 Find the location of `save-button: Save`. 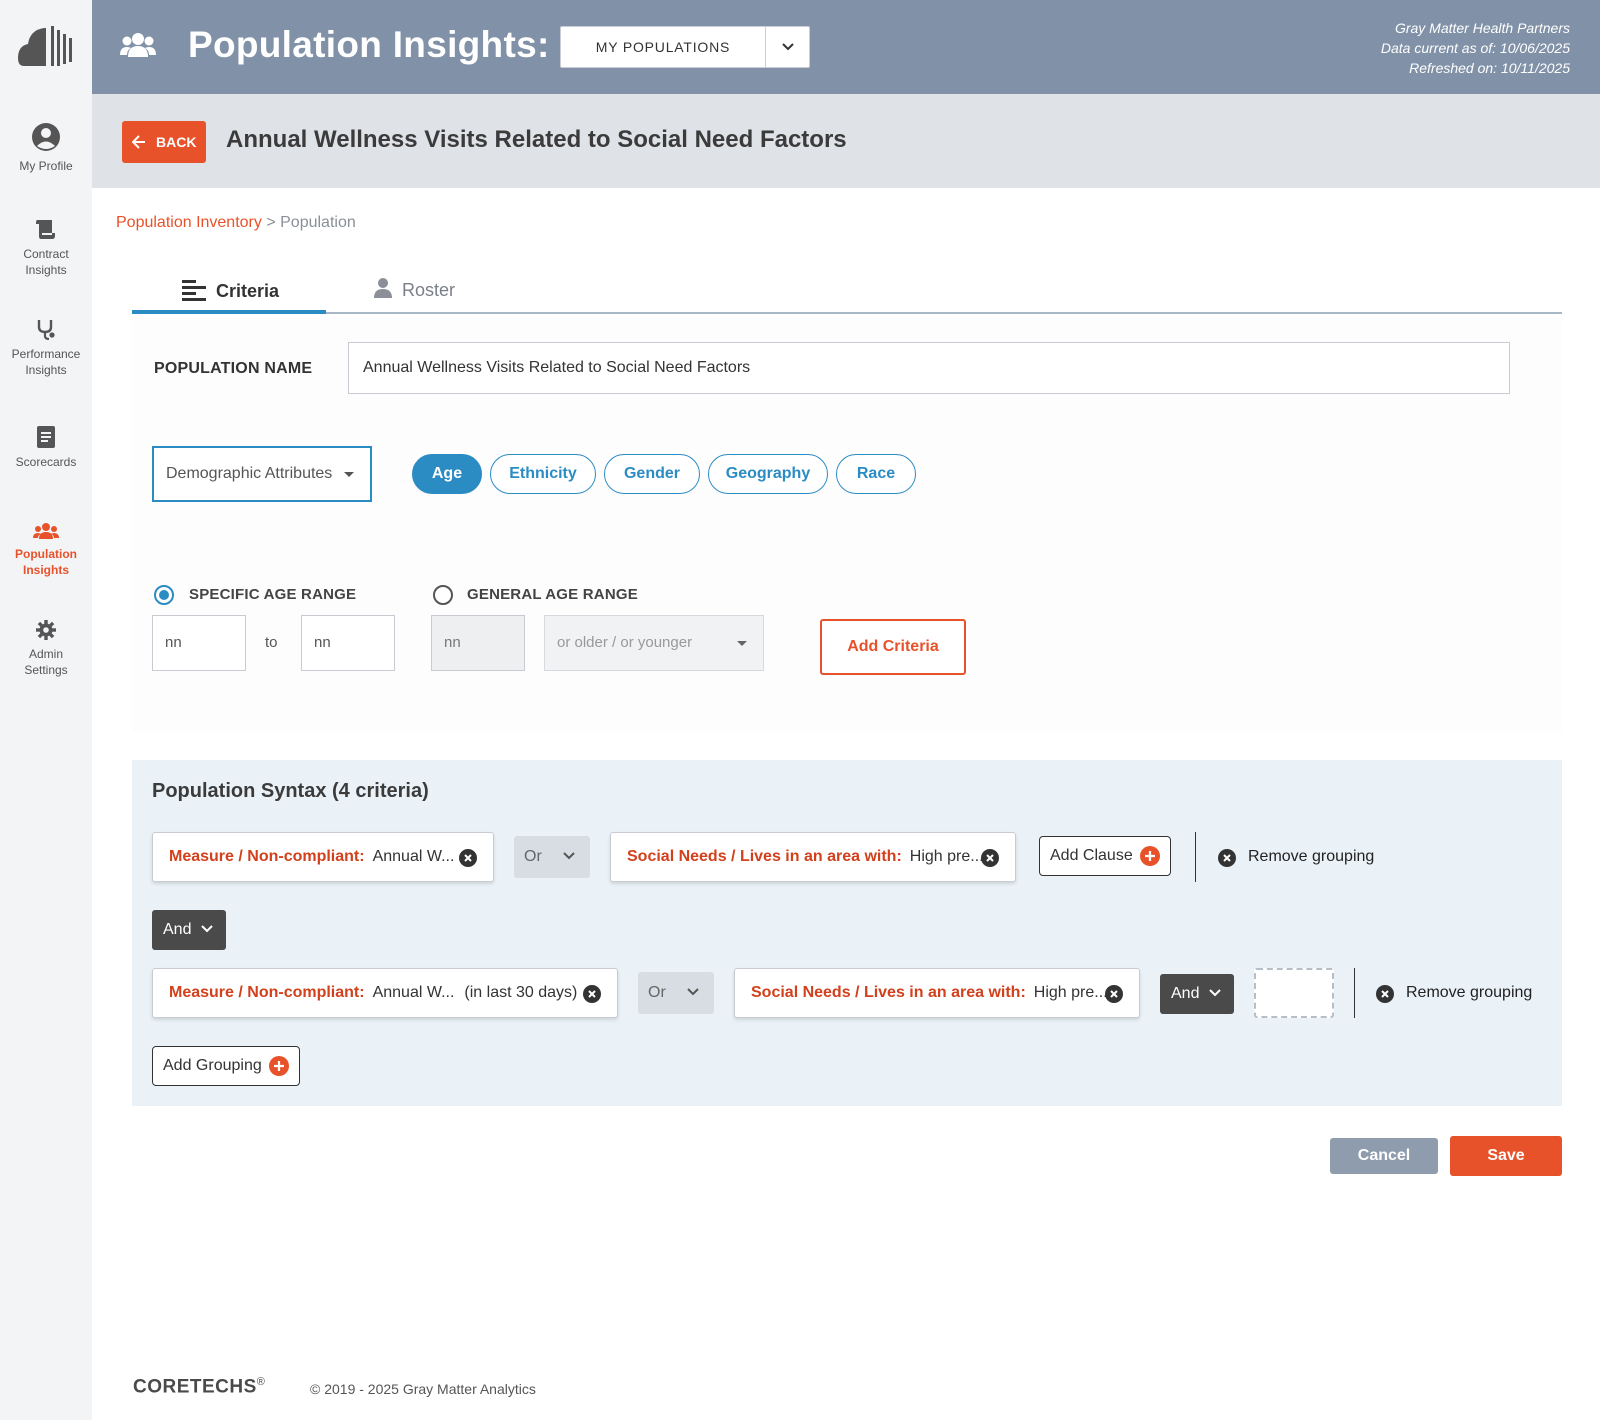

save-button: Save is located at coordinates (1506, 1156).